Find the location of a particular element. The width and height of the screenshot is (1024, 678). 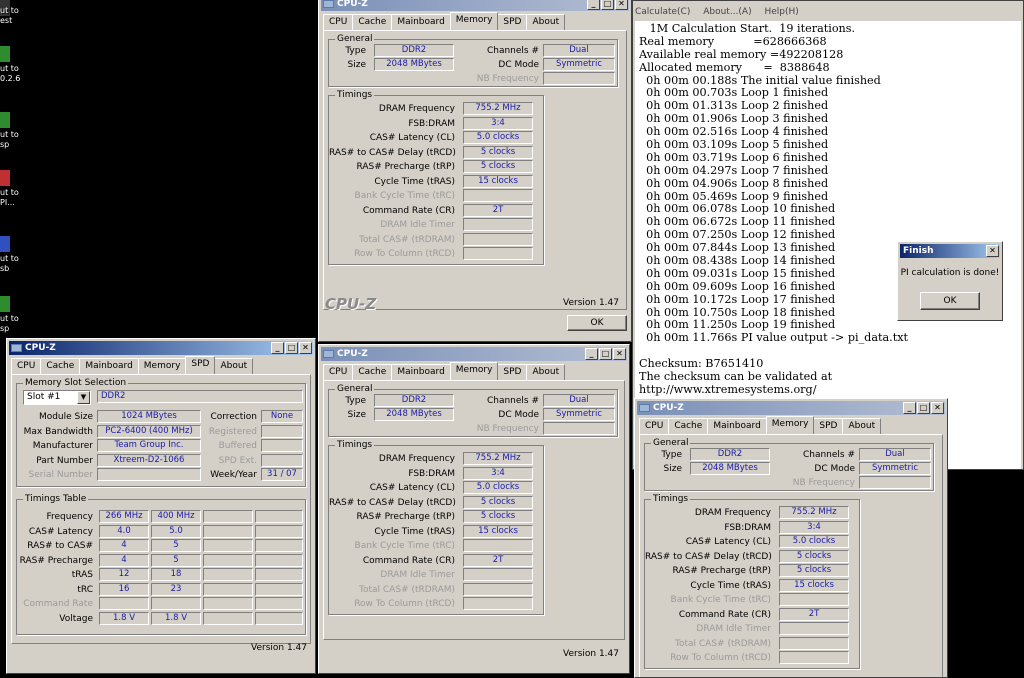

menu-about: About...(A) is located at coordinates (727, 12).